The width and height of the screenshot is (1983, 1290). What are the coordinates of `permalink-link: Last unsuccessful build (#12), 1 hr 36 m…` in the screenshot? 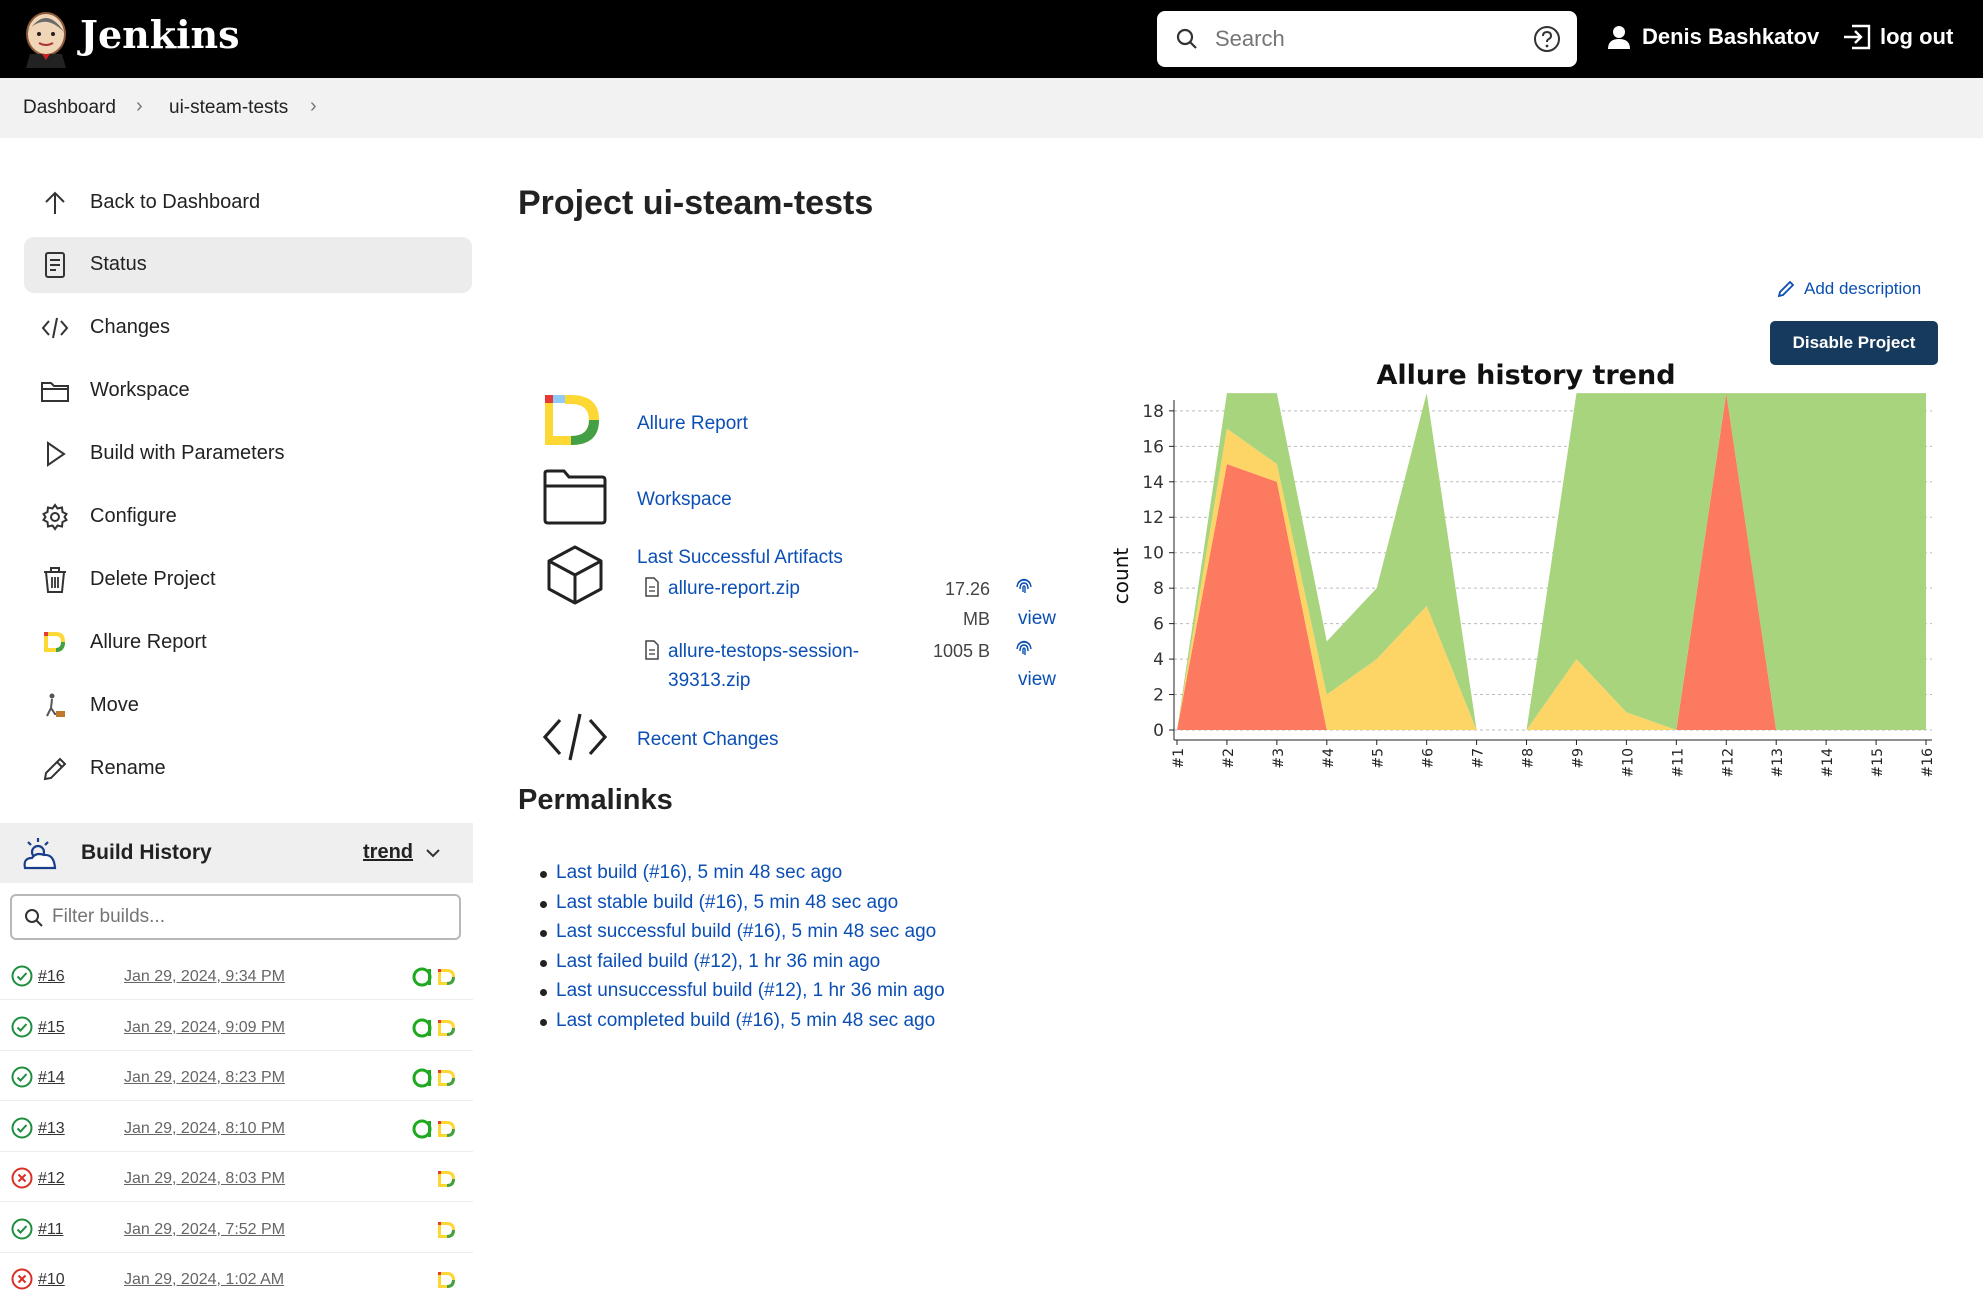 It's located at (750, 990).